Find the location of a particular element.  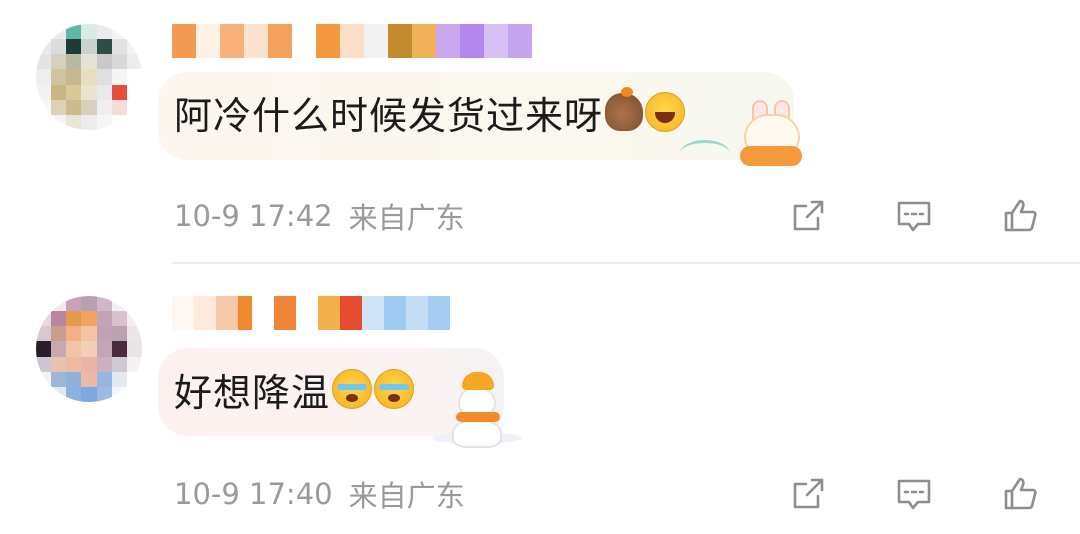

comment-meta: 10-9 17:40 来自广东 is located at coordinates (319, 494).